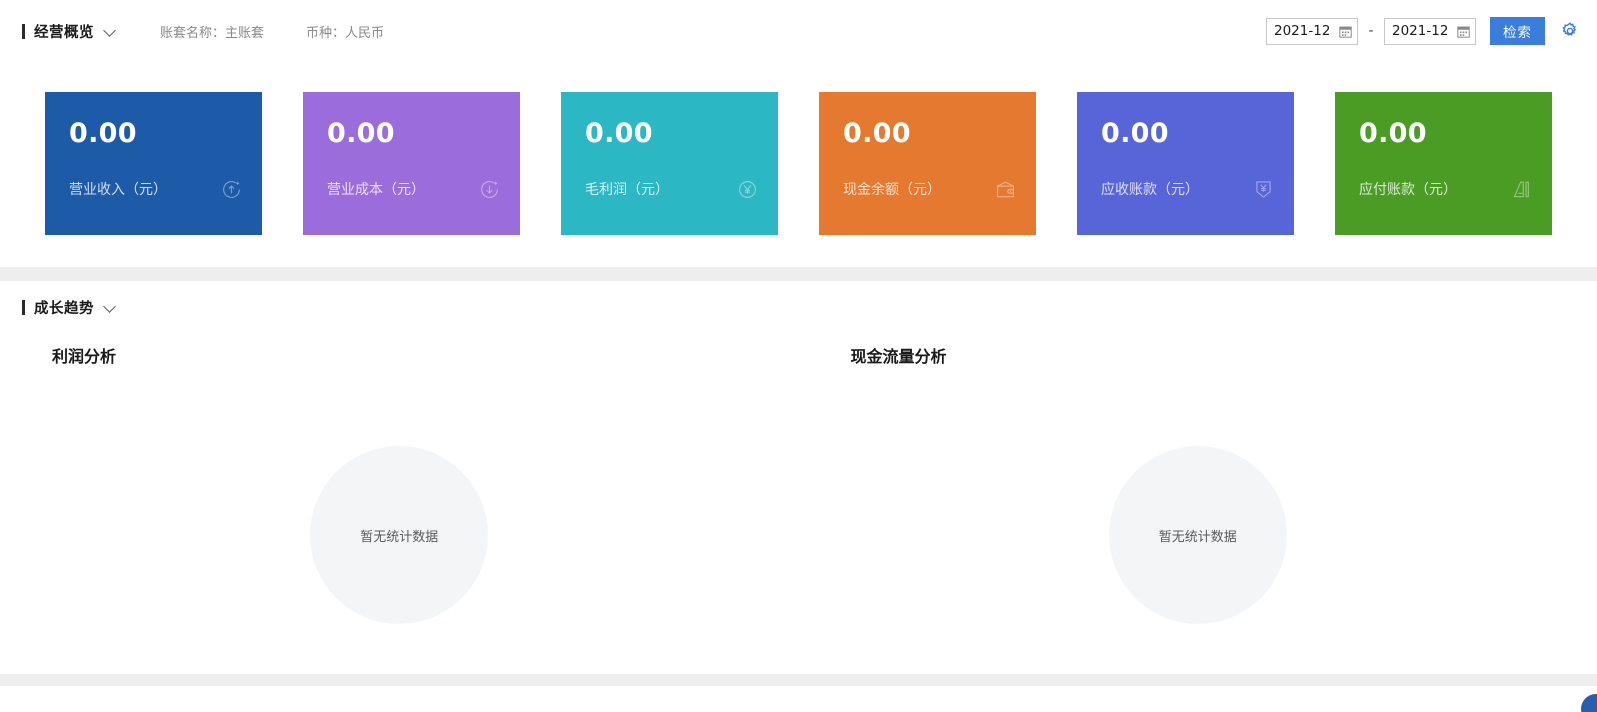 This screenshot has height=712, width=1597. Describe the element at coordinates (798, 274) in the screenshot. I see `section-divider` at that location.